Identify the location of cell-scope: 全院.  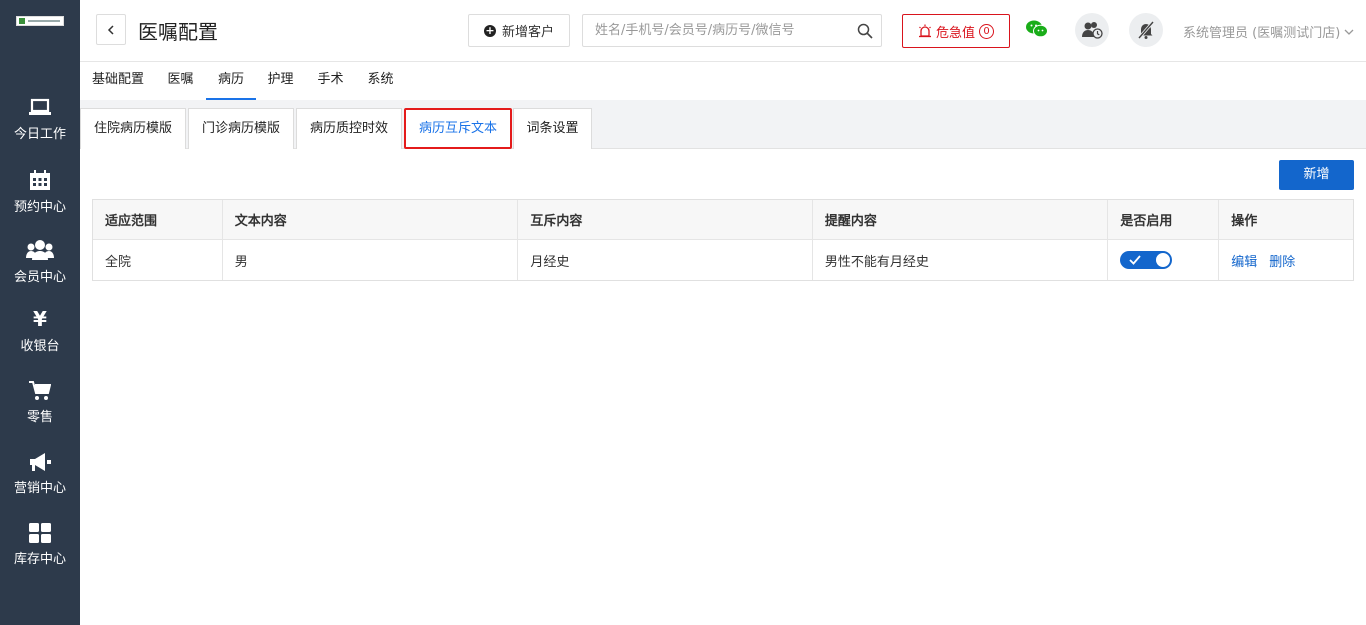
(158, 260).